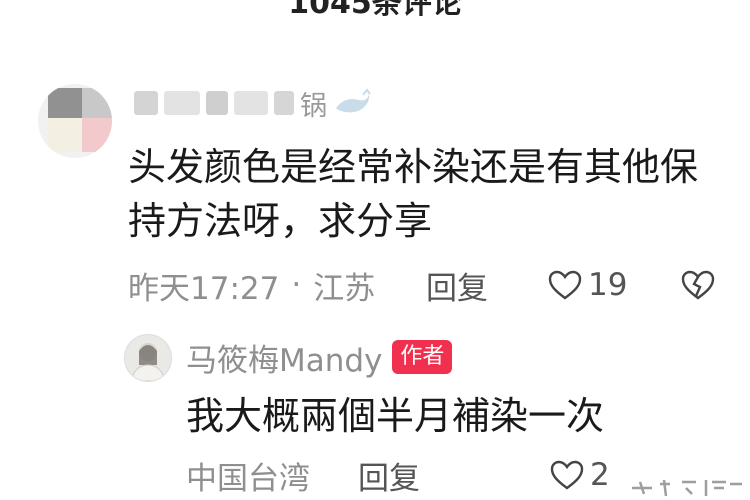 The image size is (750, 500). Describe the element at coordinates (148, 362) in the screenshot. I see `author-avatar-image` at that location.